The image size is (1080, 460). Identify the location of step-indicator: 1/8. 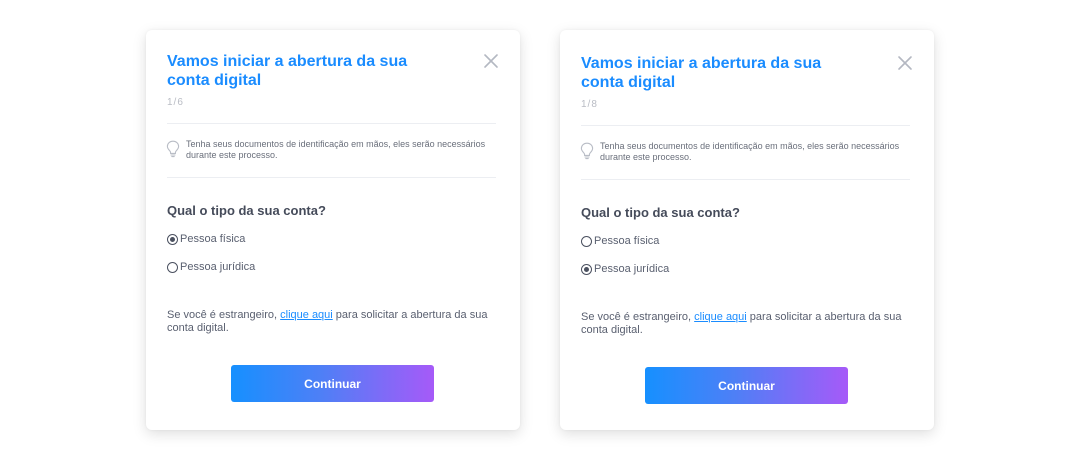
(589, 104).